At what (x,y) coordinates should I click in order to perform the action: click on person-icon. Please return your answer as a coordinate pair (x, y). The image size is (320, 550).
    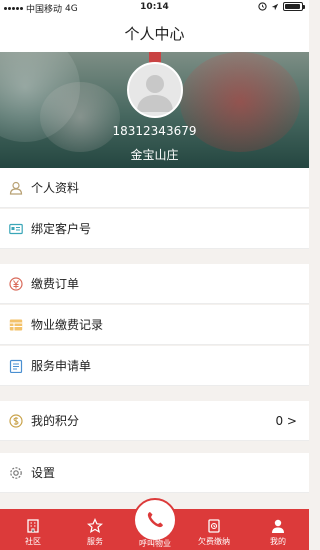
    Looking at the image, I should click on (16, 188).